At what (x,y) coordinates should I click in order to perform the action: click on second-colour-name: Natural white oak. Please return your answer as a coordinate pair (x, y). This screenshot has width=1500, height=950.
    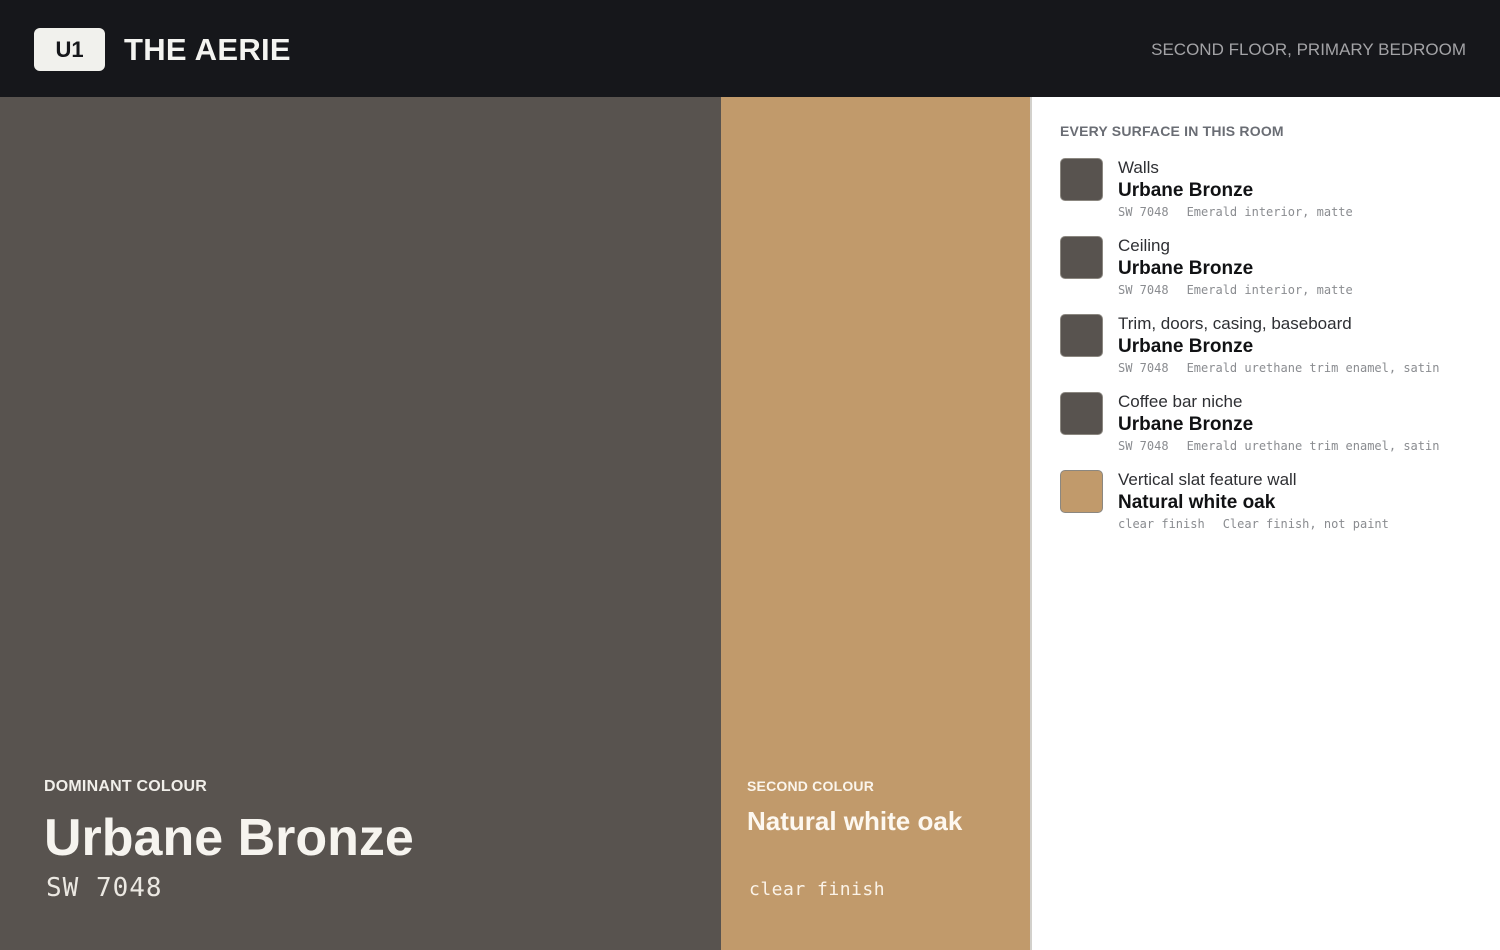
    Looking at the image, I should click on (855, 821).